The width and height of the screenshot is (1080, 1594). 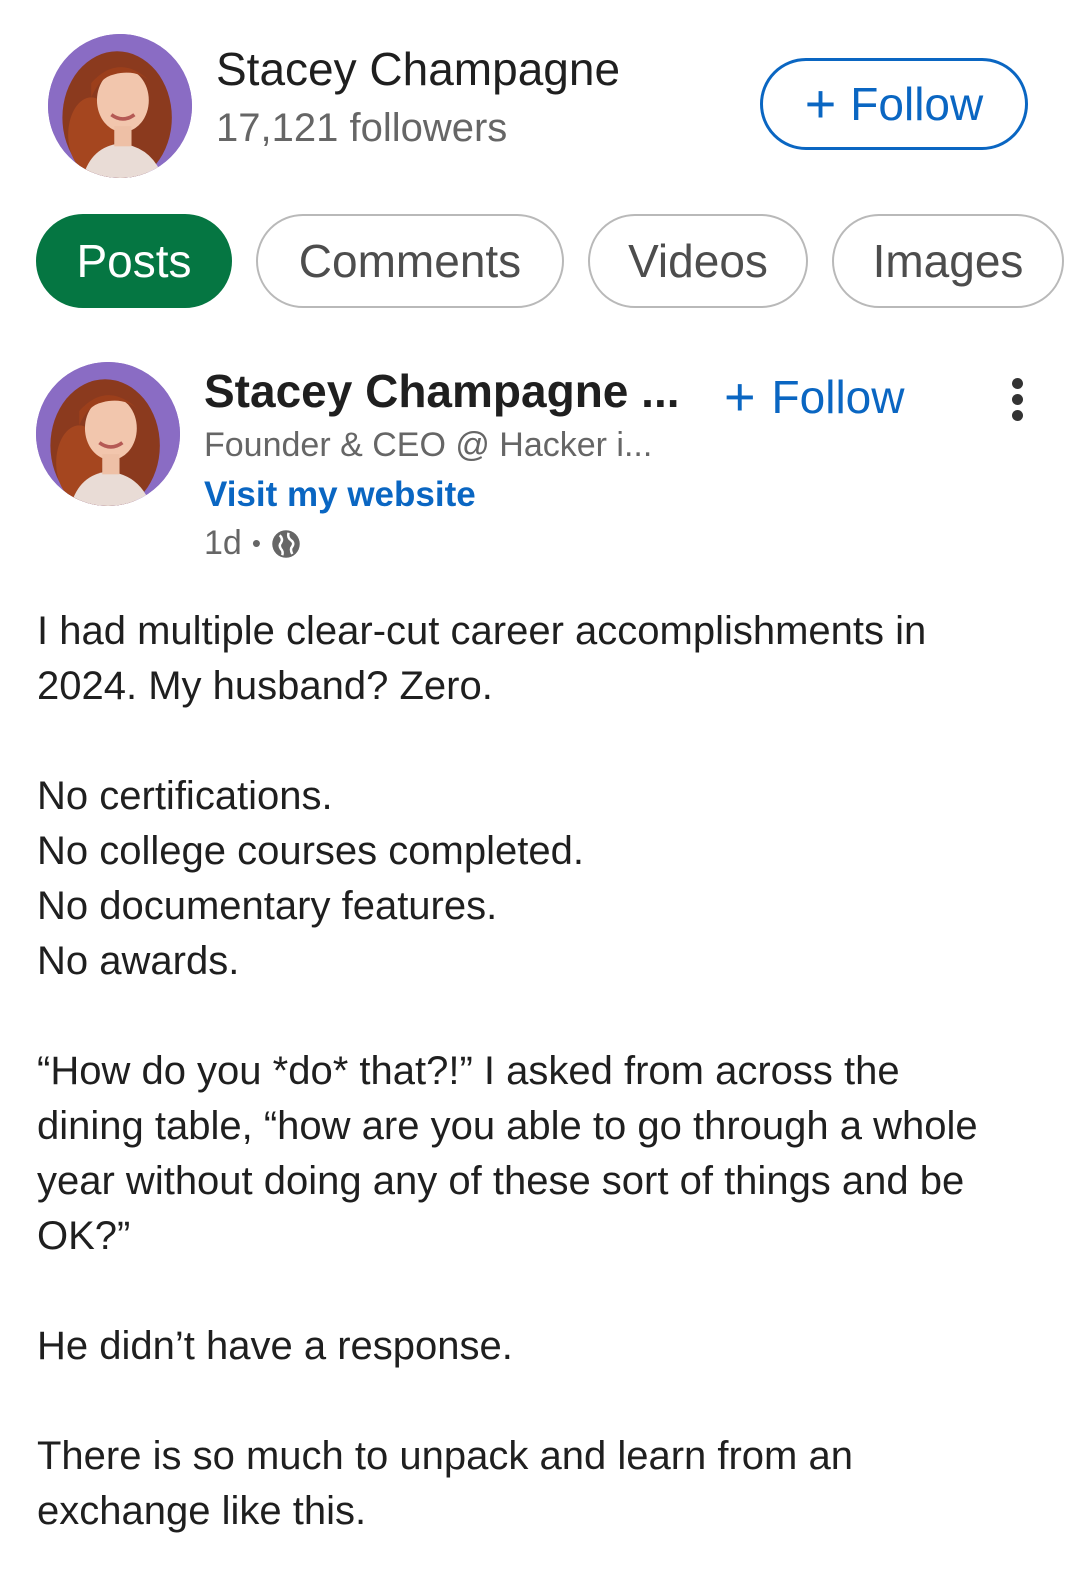 I want to click on tab-videos: Videos, so click(x=698, y=261).